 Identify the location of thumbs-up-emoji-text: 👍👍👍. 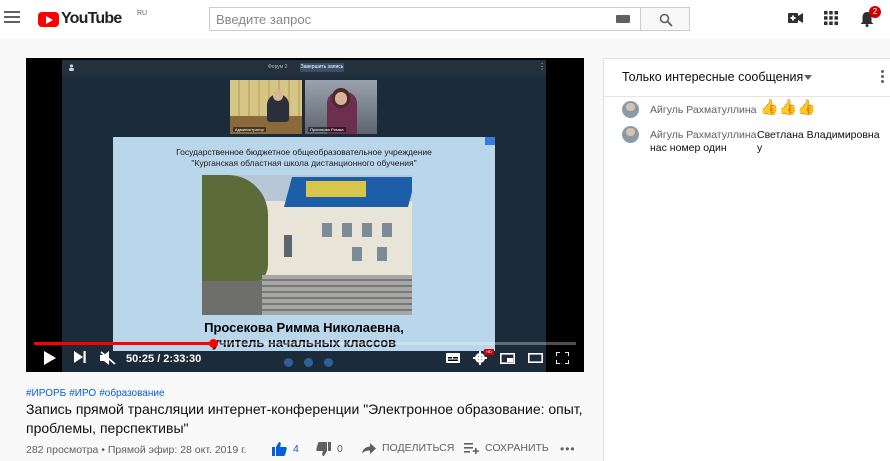
(788, 107).